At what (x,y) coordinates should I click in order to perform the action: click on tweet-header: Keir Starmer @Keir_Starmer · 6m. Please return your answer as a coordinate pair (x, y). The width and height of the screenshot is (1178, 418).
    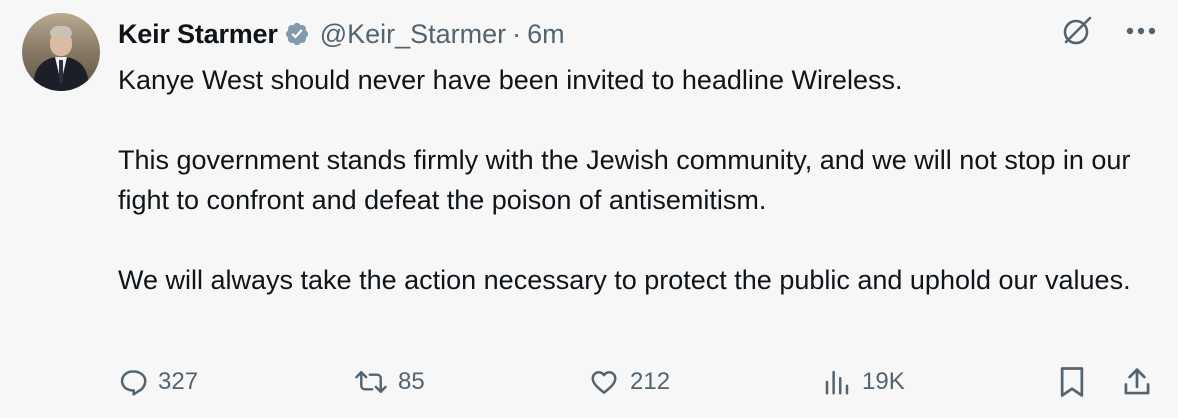
    Looking at the image, I should click on (341, 34).